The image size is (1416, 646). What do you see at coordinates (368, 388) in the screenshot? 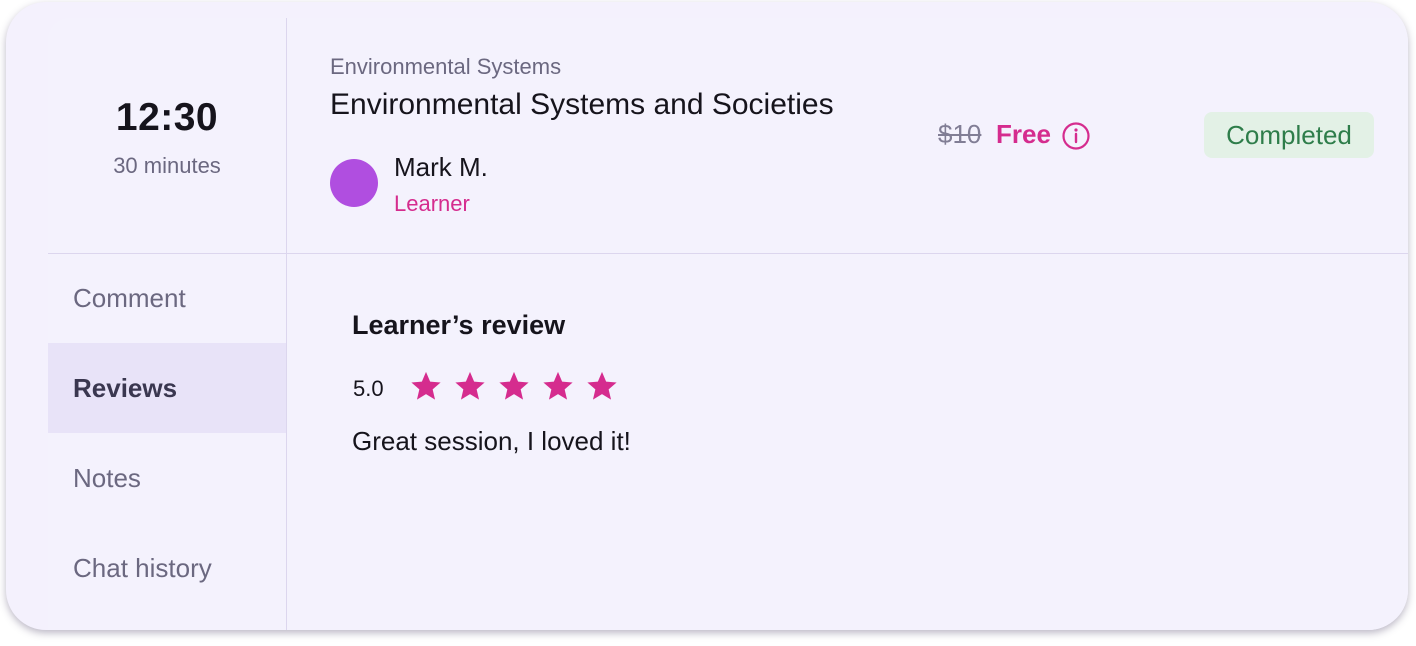
I see `rating-value: 5.0` at bounding box center [368, 388].